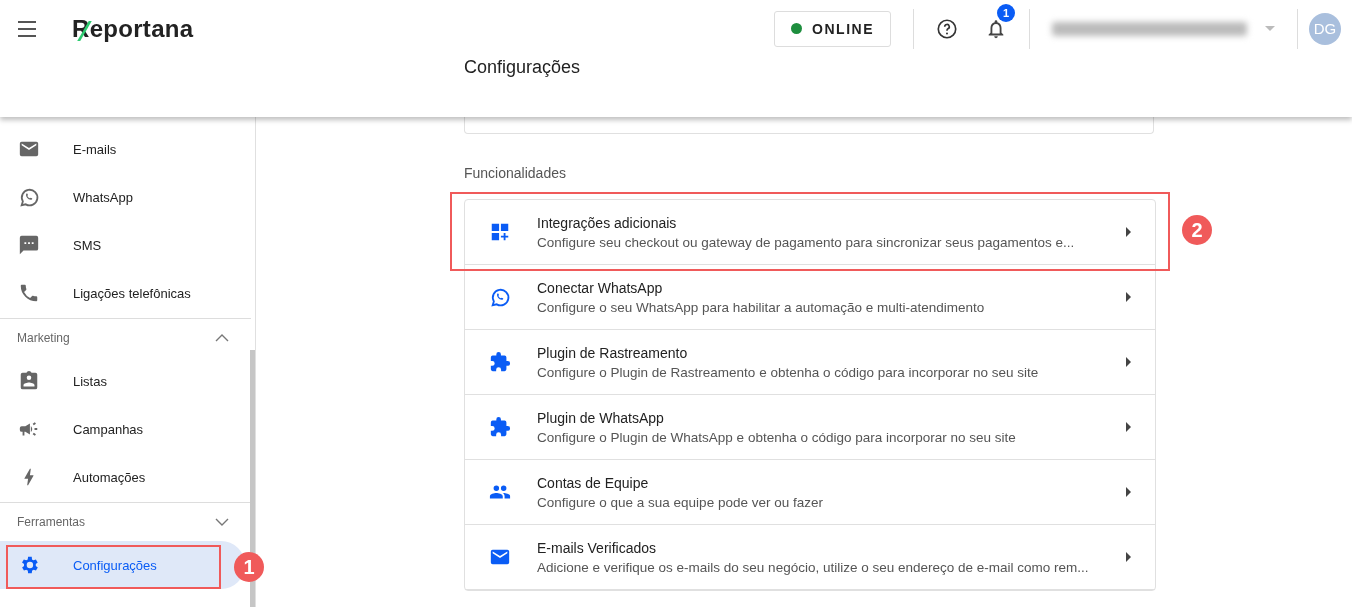 This screenshot has height=607, width=1352. What do you see at coordinates (222, 522) in the screenshot?
I see `chevron-down-icon` at bounding box center [222, 522].